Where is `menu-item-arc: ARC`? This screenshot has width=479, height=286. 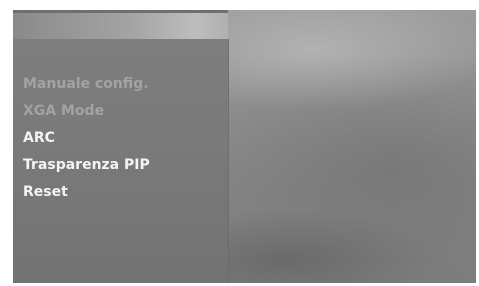 menu-item-arc: ARC is located at coordinates (86, 138).